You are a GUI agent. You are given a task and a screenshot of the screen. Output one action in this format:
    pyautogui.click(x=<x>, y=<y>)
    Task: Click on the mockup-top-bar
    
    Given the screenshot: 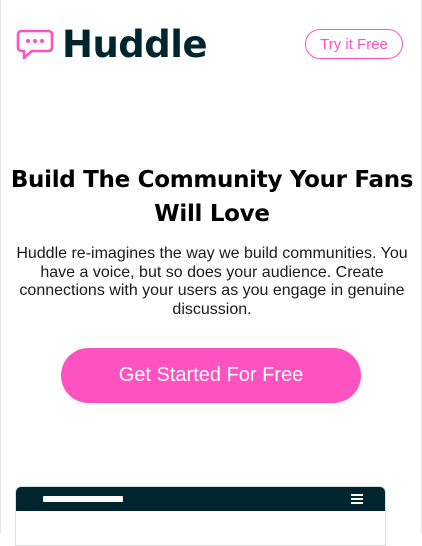 What is the action you would take?
    pyautogui.click(x=200, y=499)
    